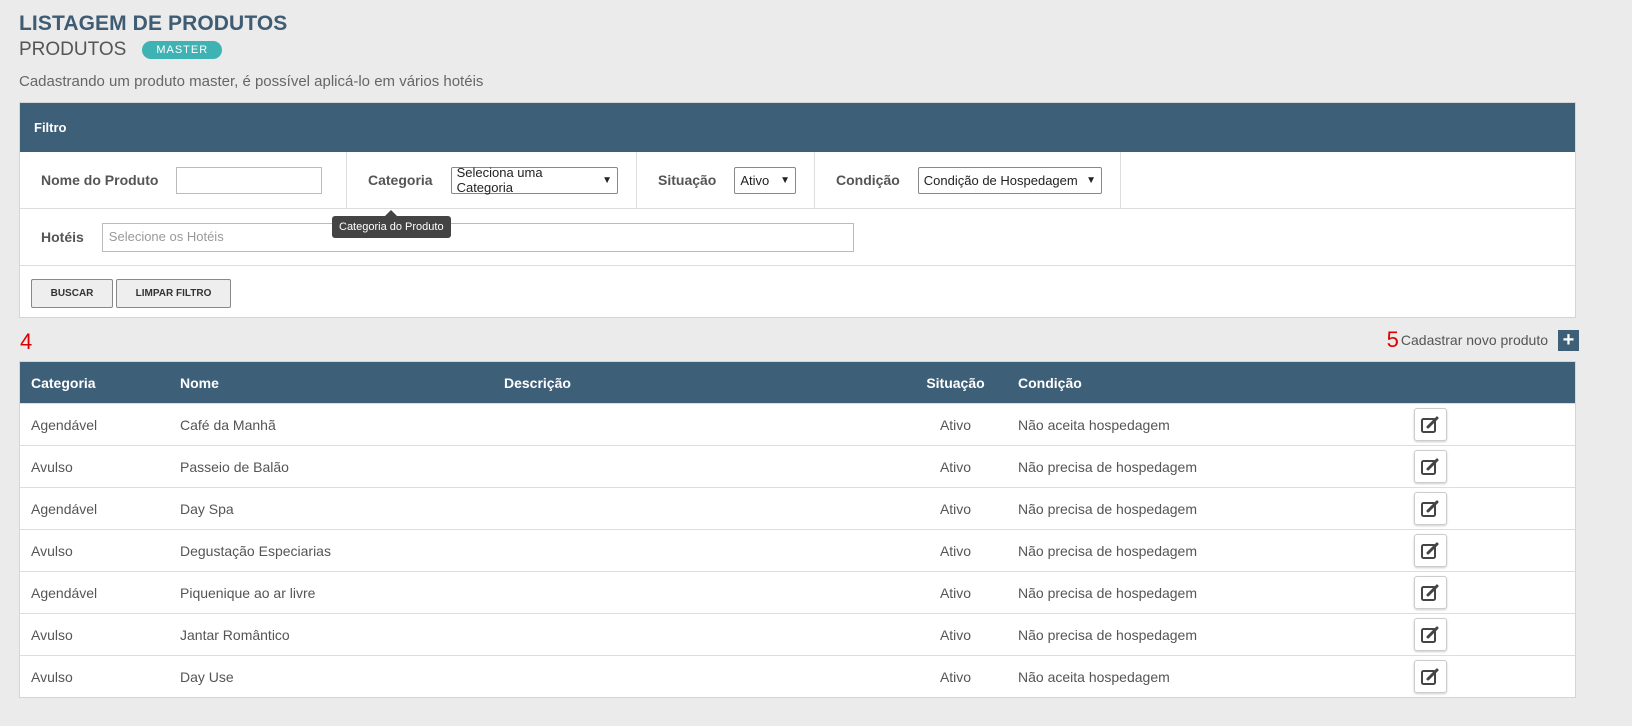 This screenshot has width=1632, height=726. I want to click on filter-group-nome: Nome do Produto, so click(183, 180).